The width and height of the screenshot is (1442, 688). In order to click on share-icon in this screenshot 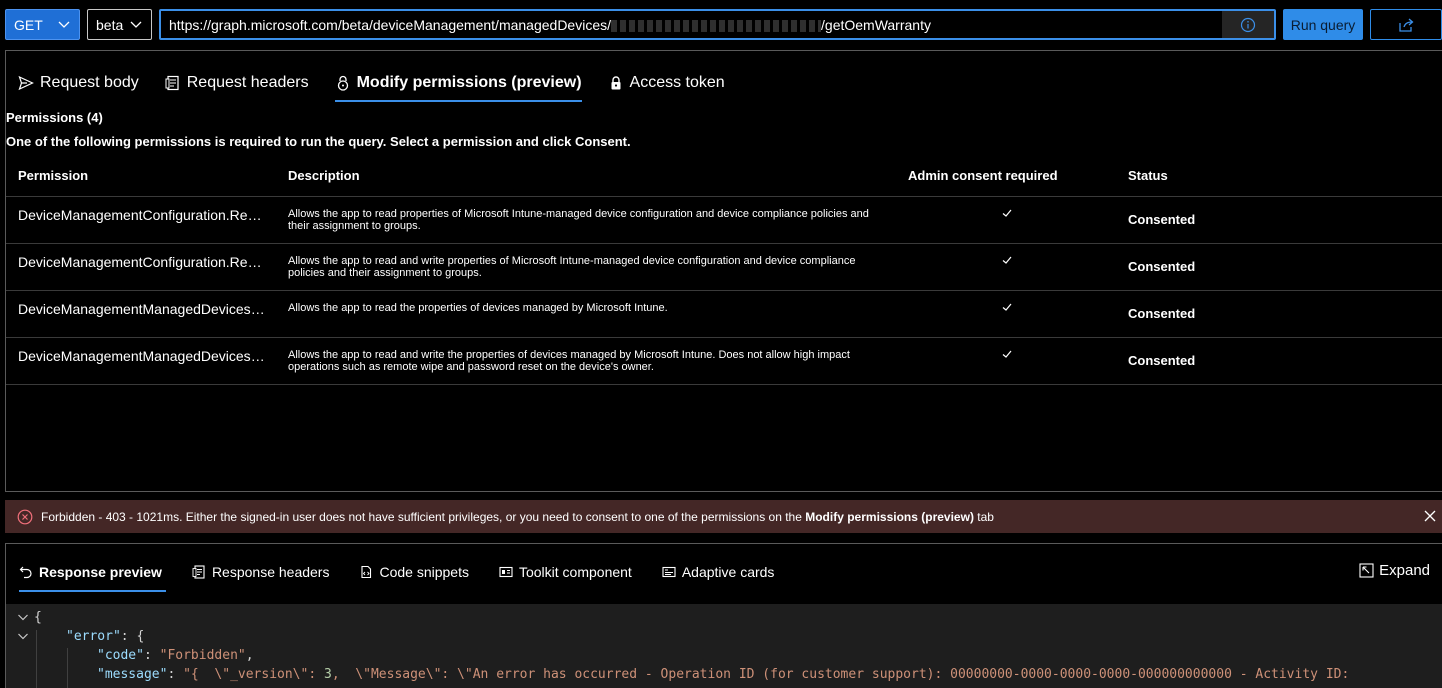, I will do `click(1406, 25)`.